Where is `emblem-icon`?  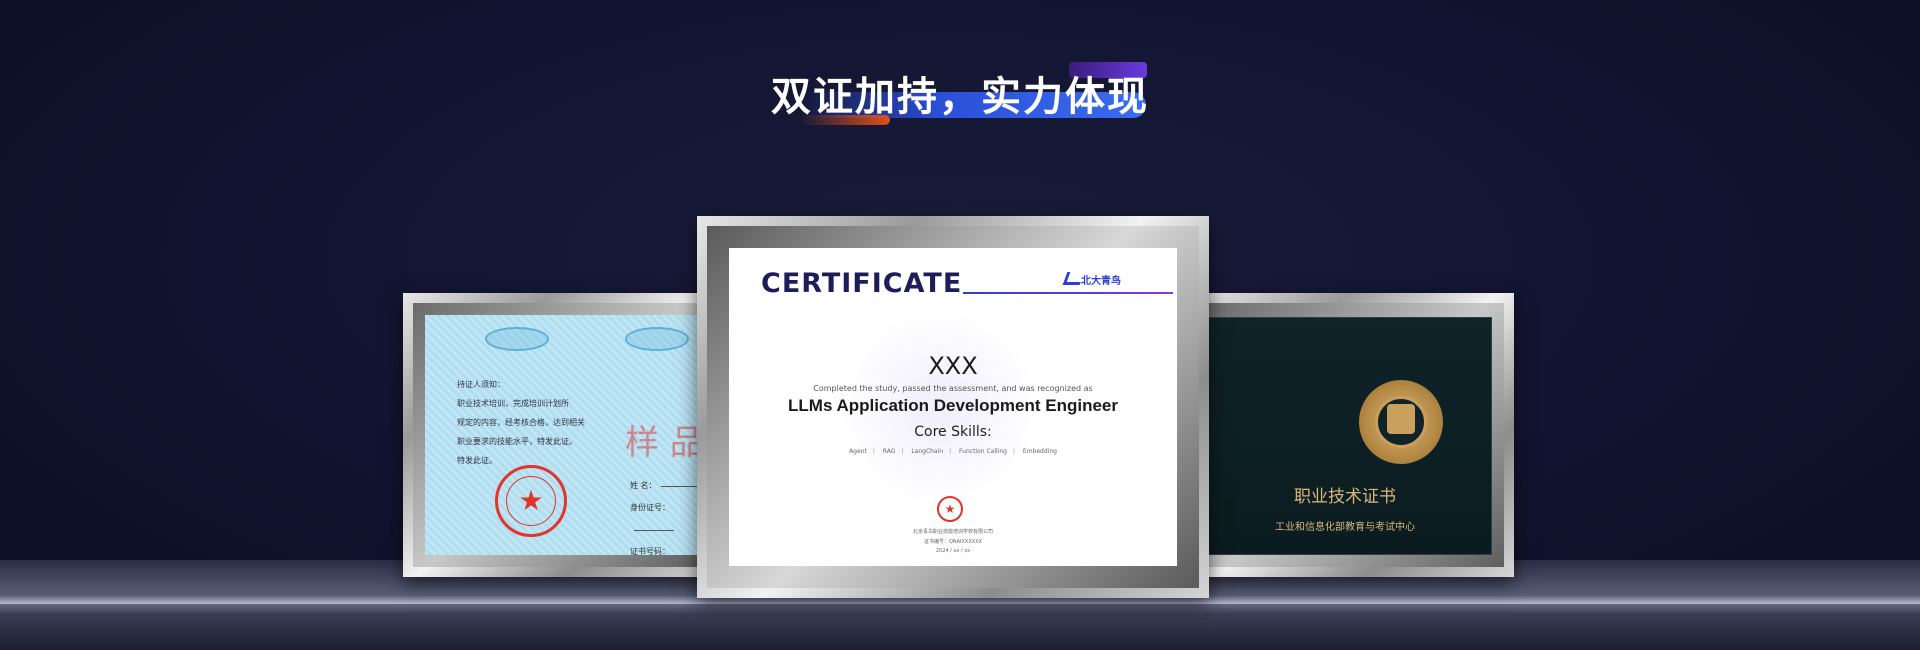
emblem-icon is located at coordinates (1401, 422).